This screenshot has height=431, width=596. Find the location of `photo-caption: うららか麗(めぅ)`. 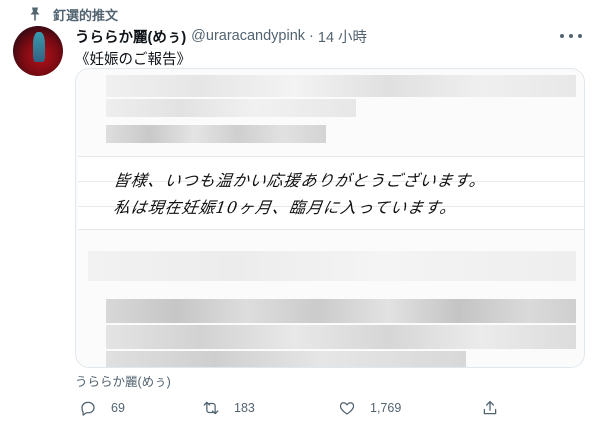

photo-caption: うららか麗(めぅ) is located at coordinates (123, 380).